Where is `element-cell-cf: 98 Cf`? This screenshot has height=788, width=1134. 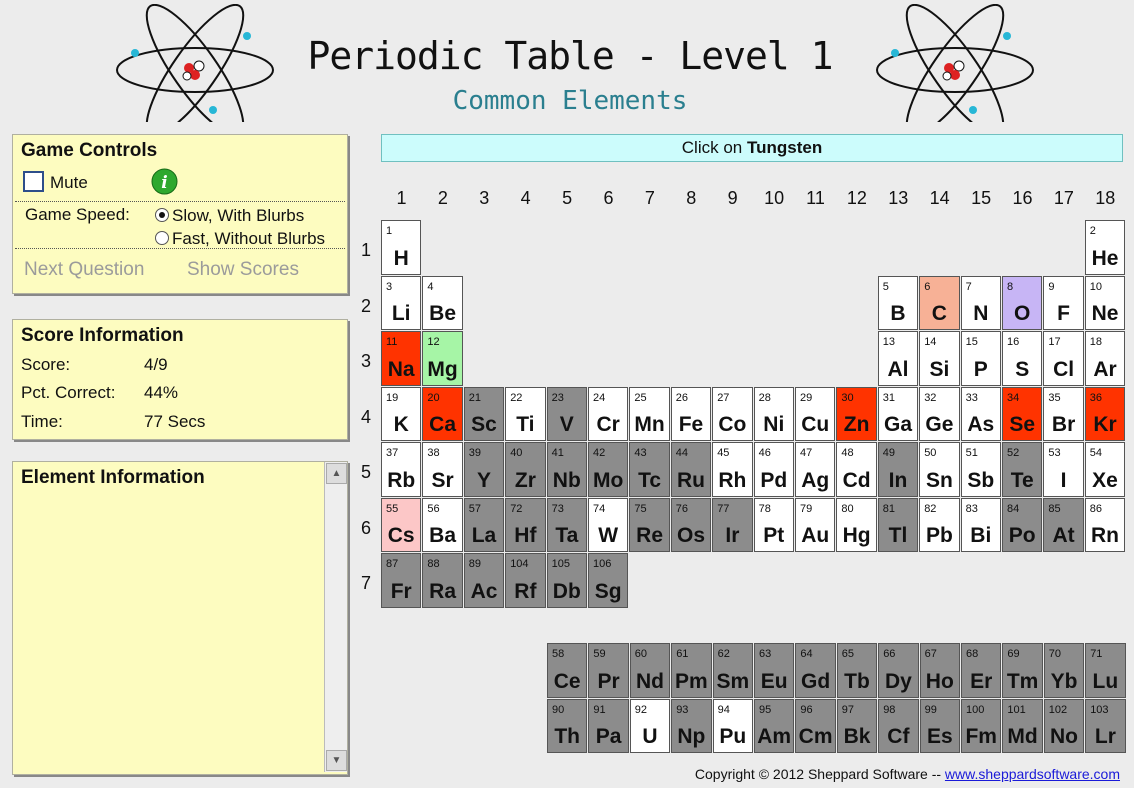
element-cell-cf: 98 Cf is located at coordinates (898, 725).